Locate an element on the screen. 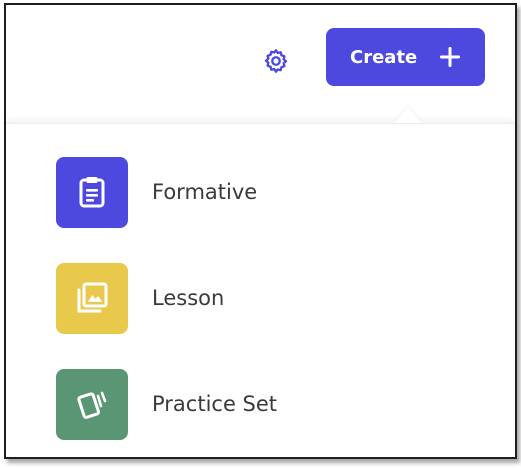  menu-item-practice-set: Practice Set is located at coordinates (266, 404).